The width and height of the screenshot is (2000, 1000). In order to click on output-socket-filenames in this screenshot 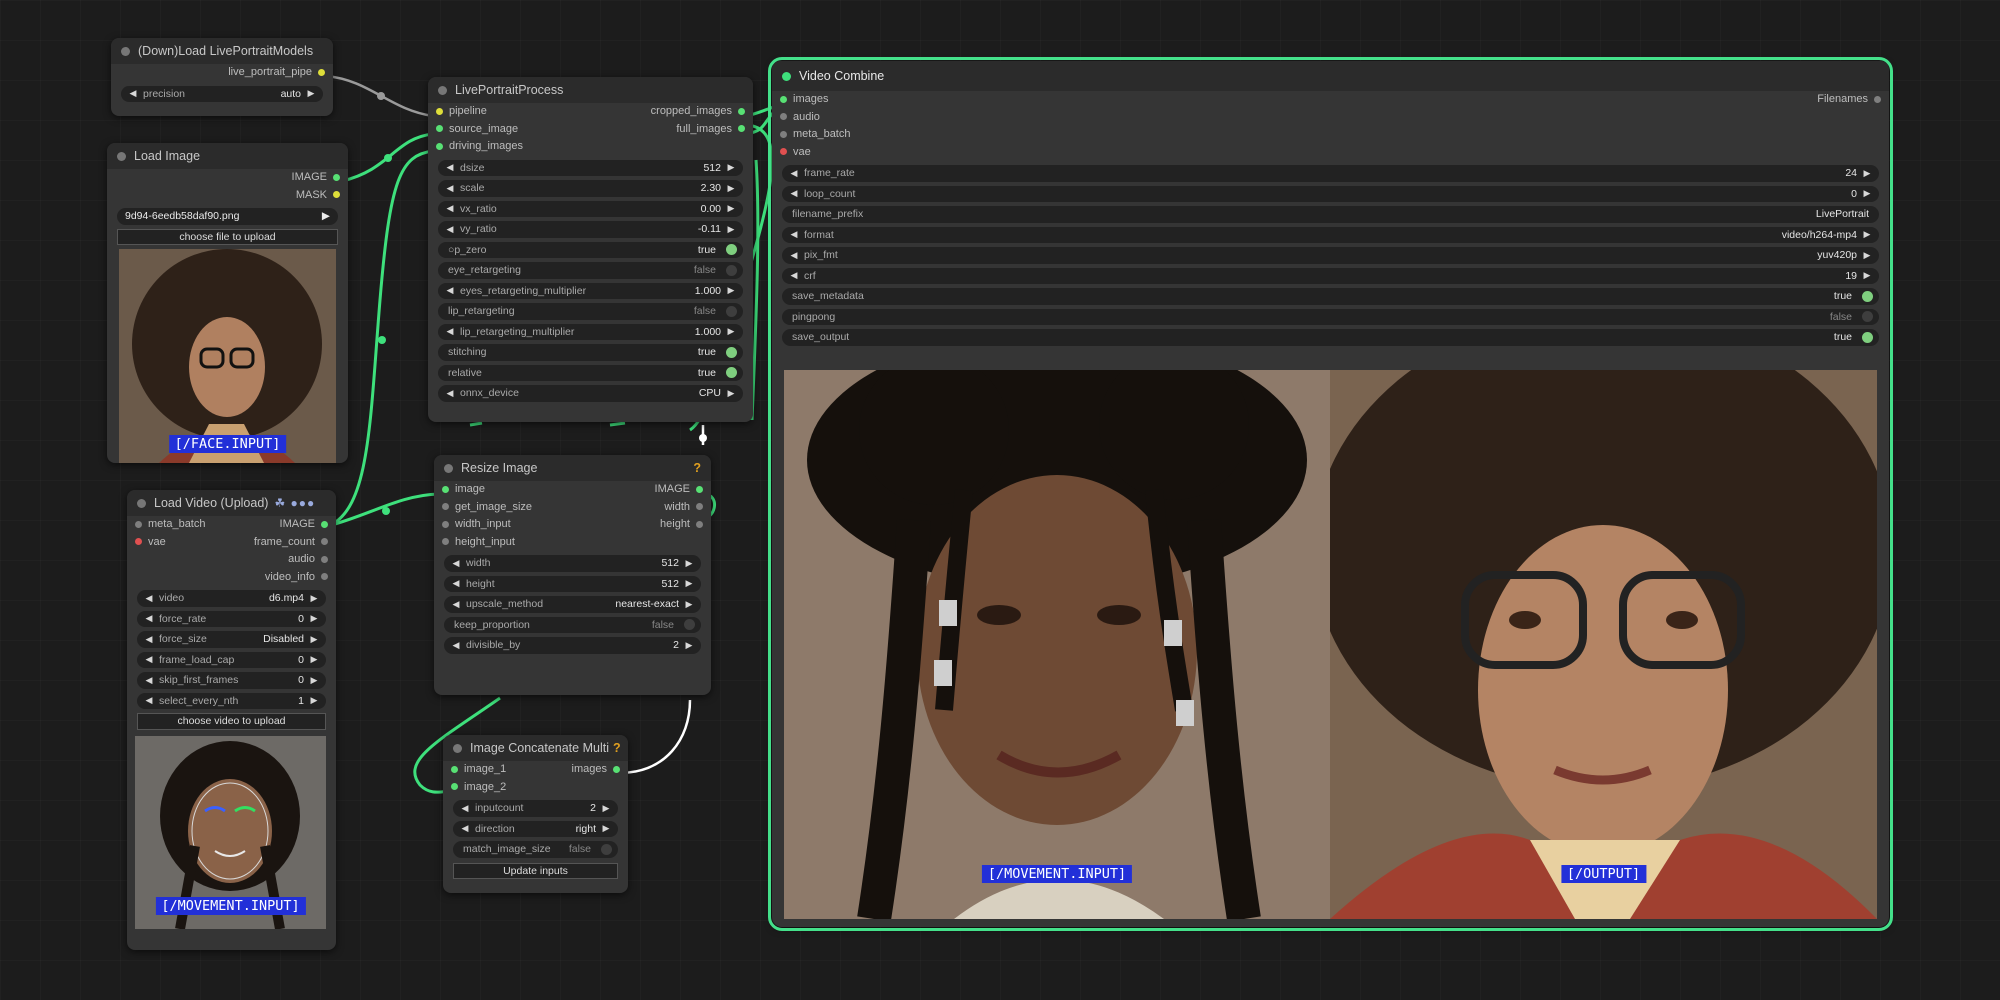, I will do `click(1877, 99)`.